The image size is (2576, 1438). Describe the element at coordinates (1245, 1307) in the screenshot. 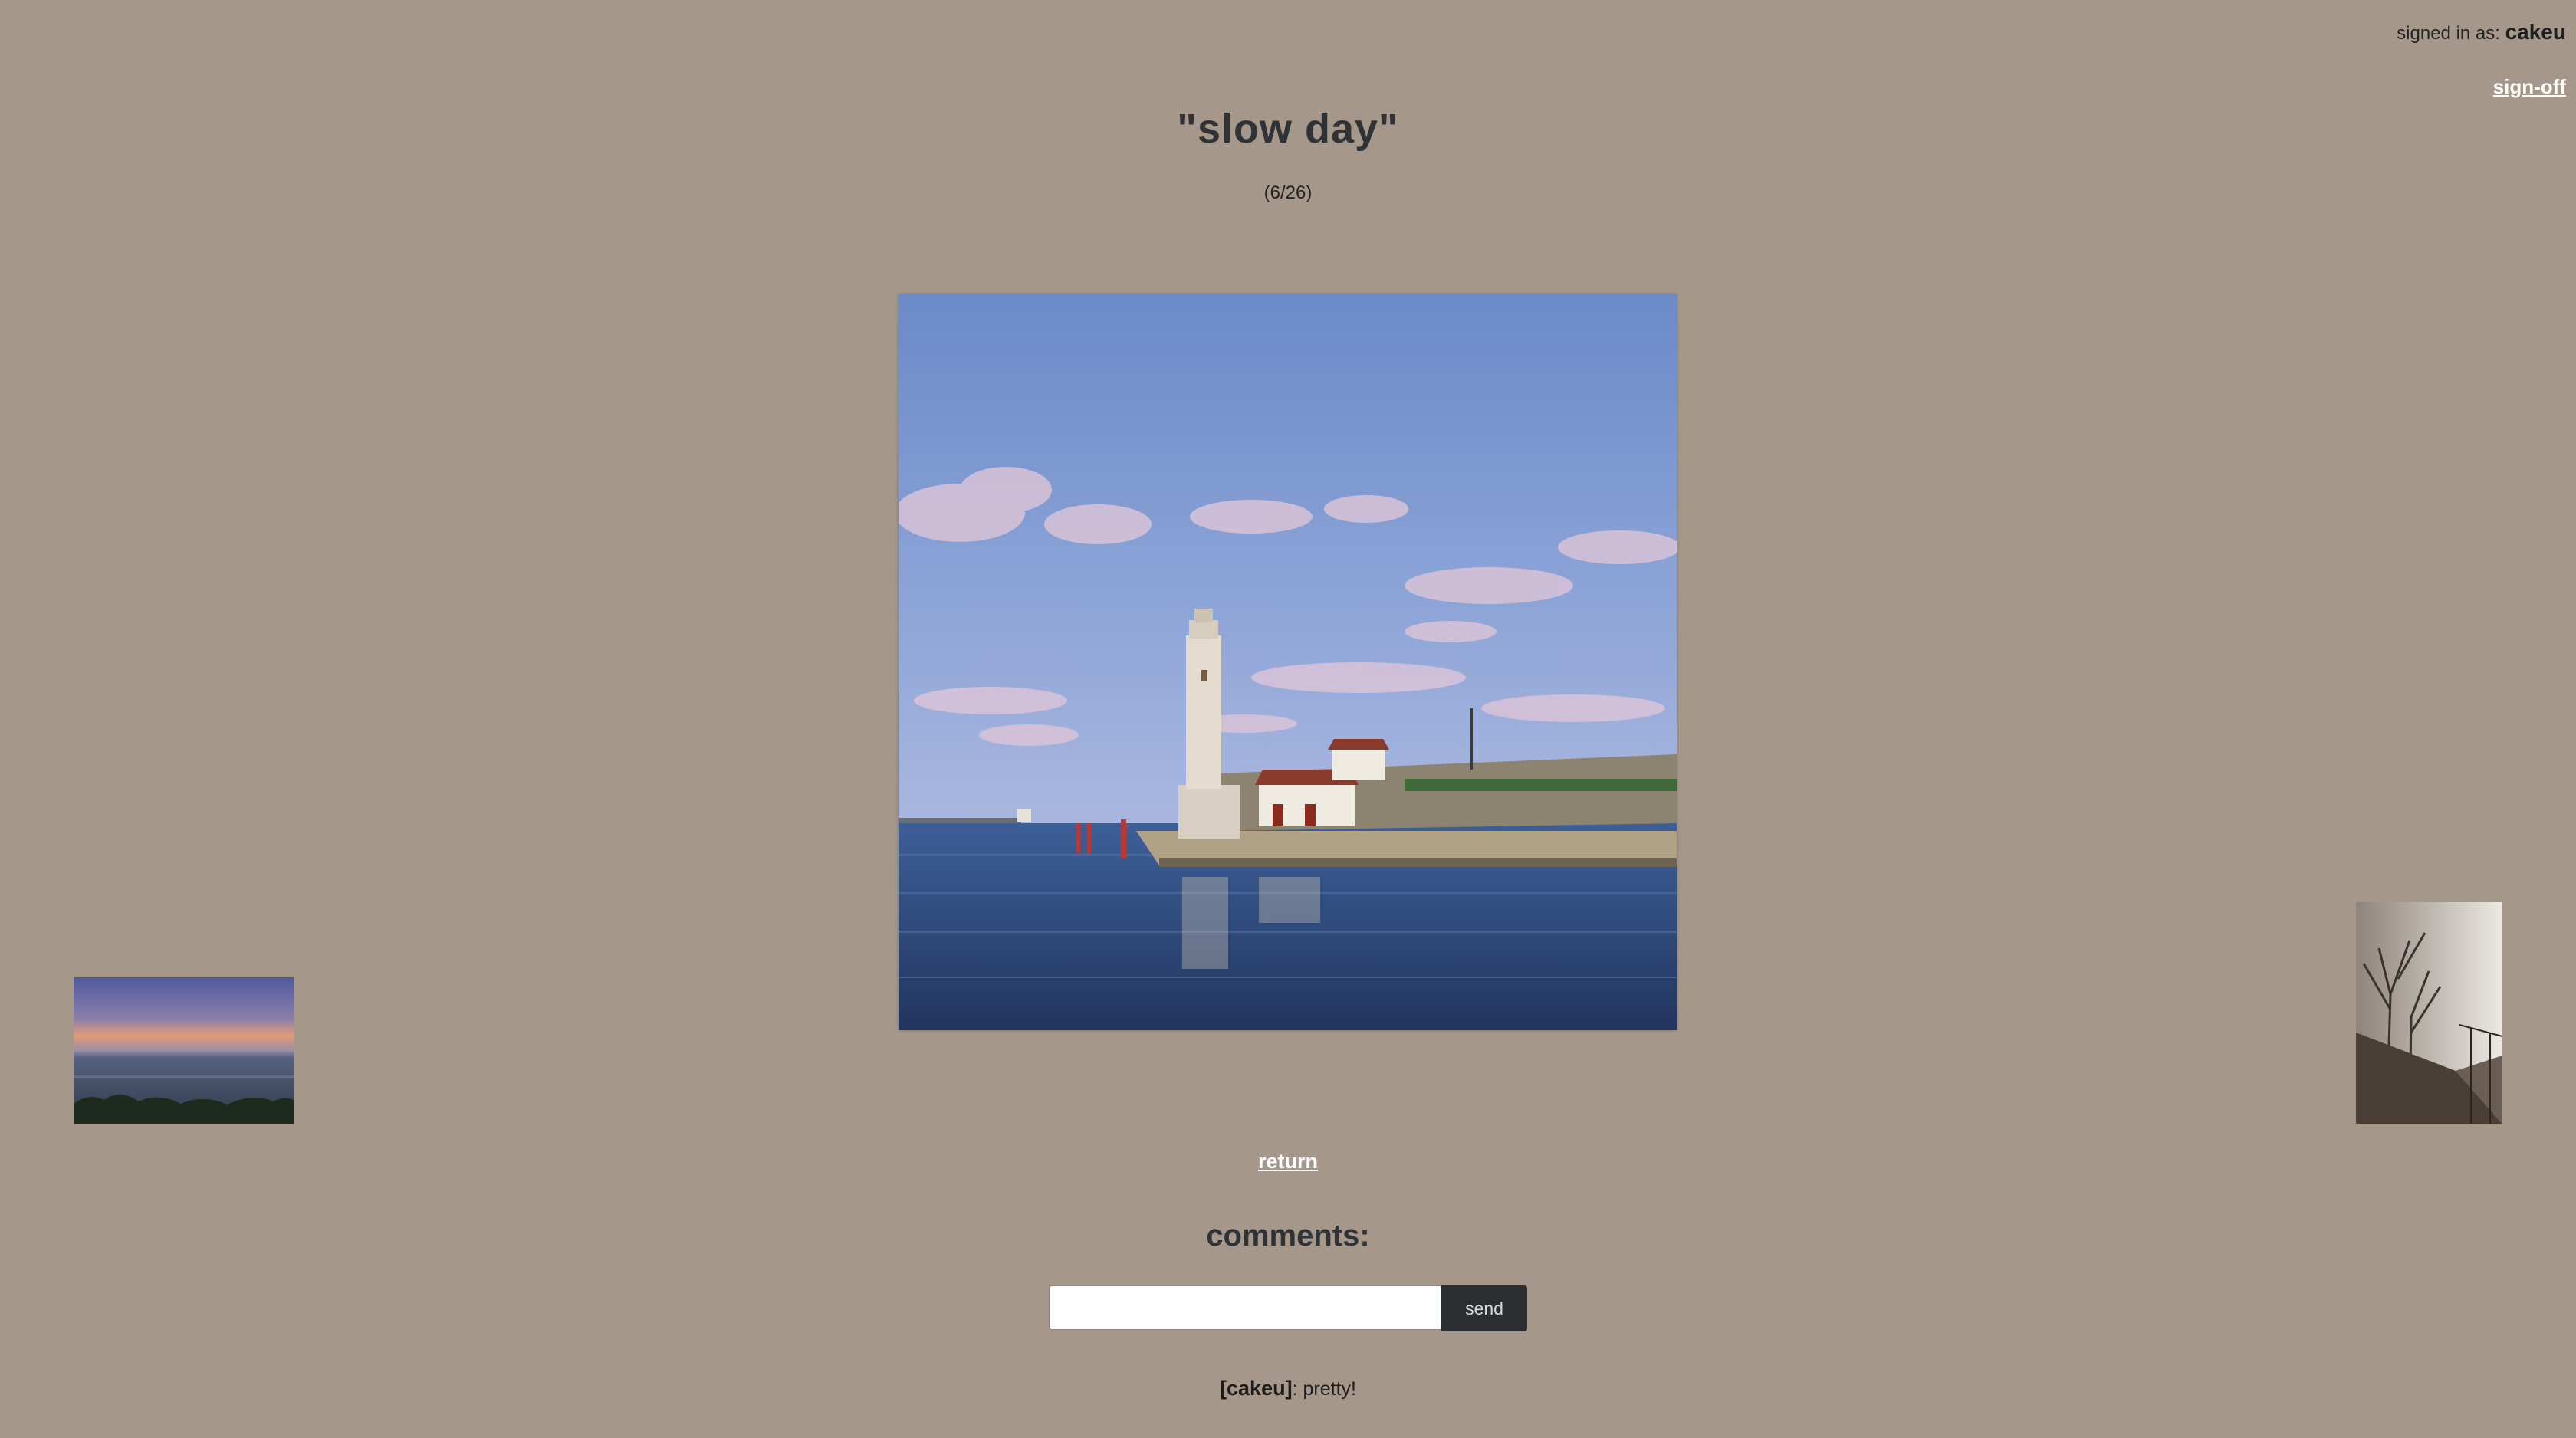

I see `comment-input` at that location.